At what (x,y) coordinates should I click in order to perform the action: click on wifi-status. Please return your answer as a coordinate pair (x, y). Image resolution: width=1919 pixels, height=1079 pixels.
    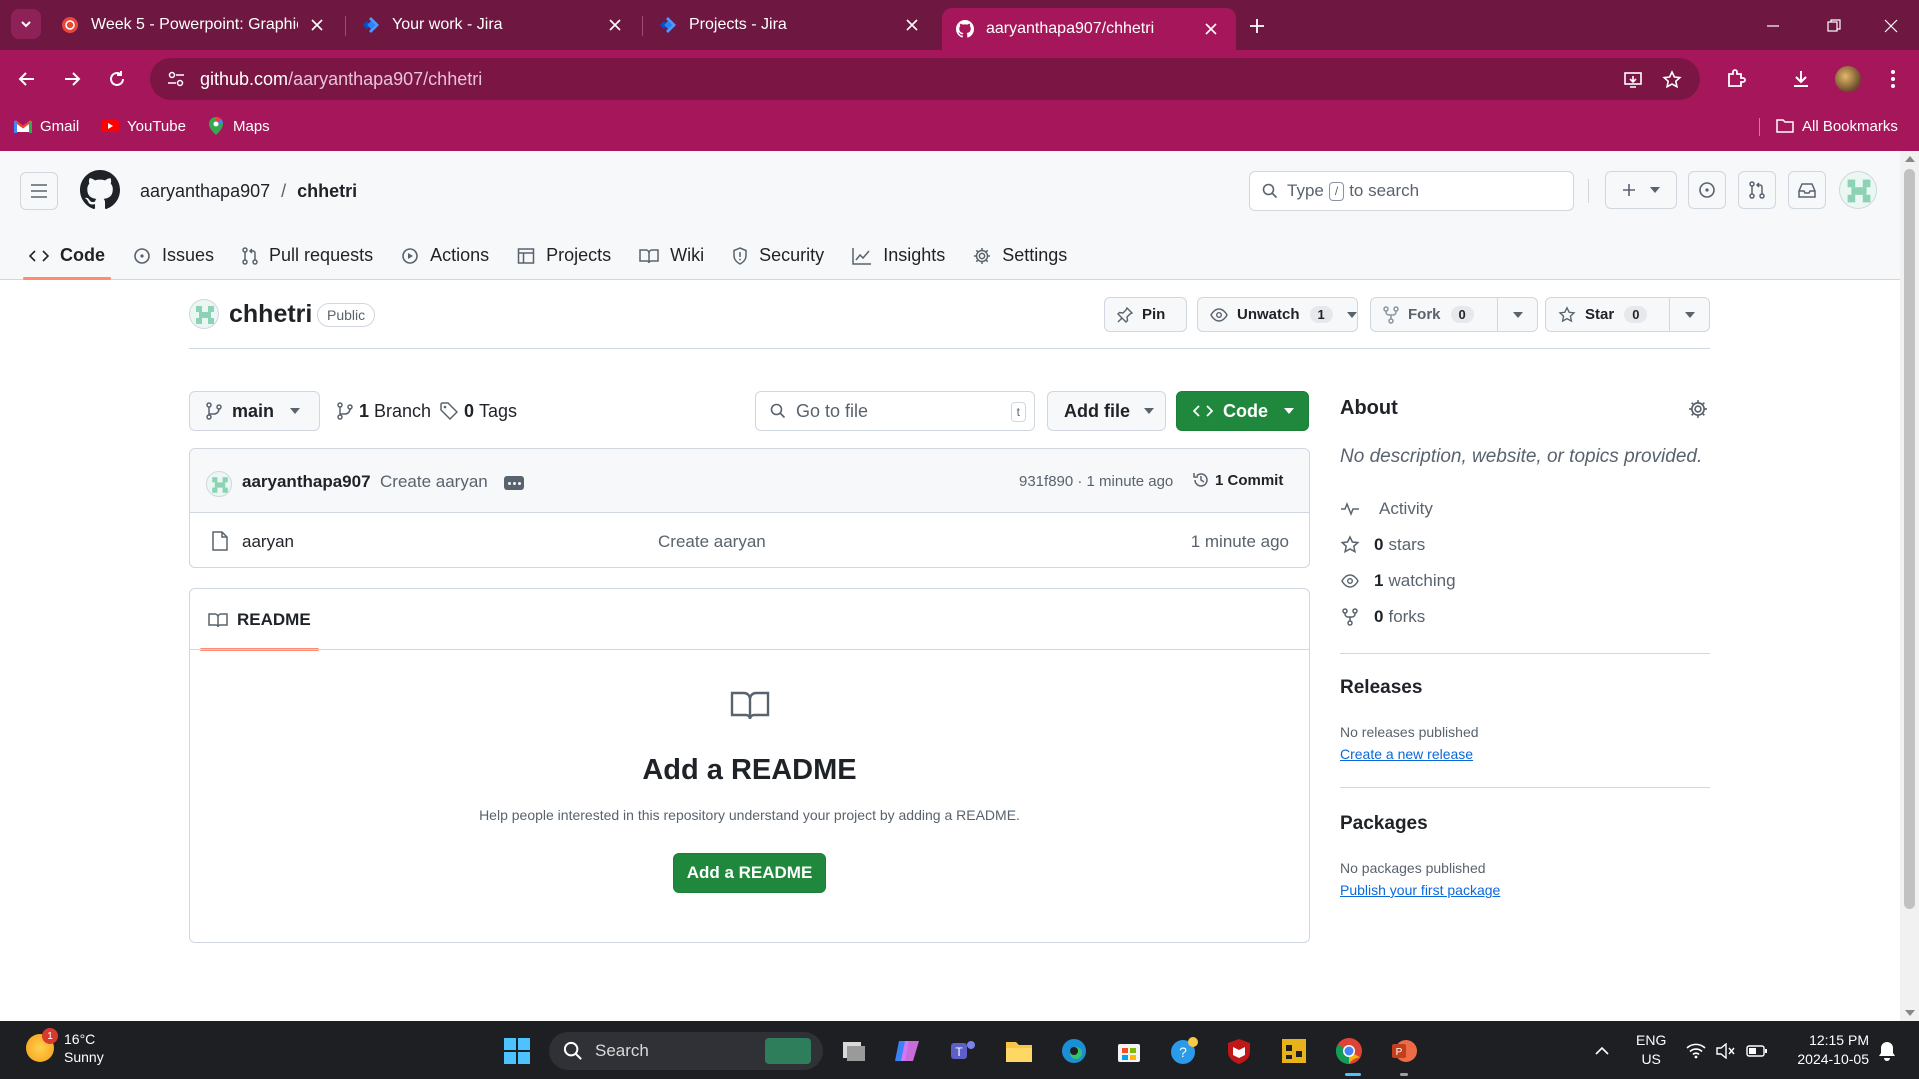
    Looking at the image, I should click on (1696, 1051).